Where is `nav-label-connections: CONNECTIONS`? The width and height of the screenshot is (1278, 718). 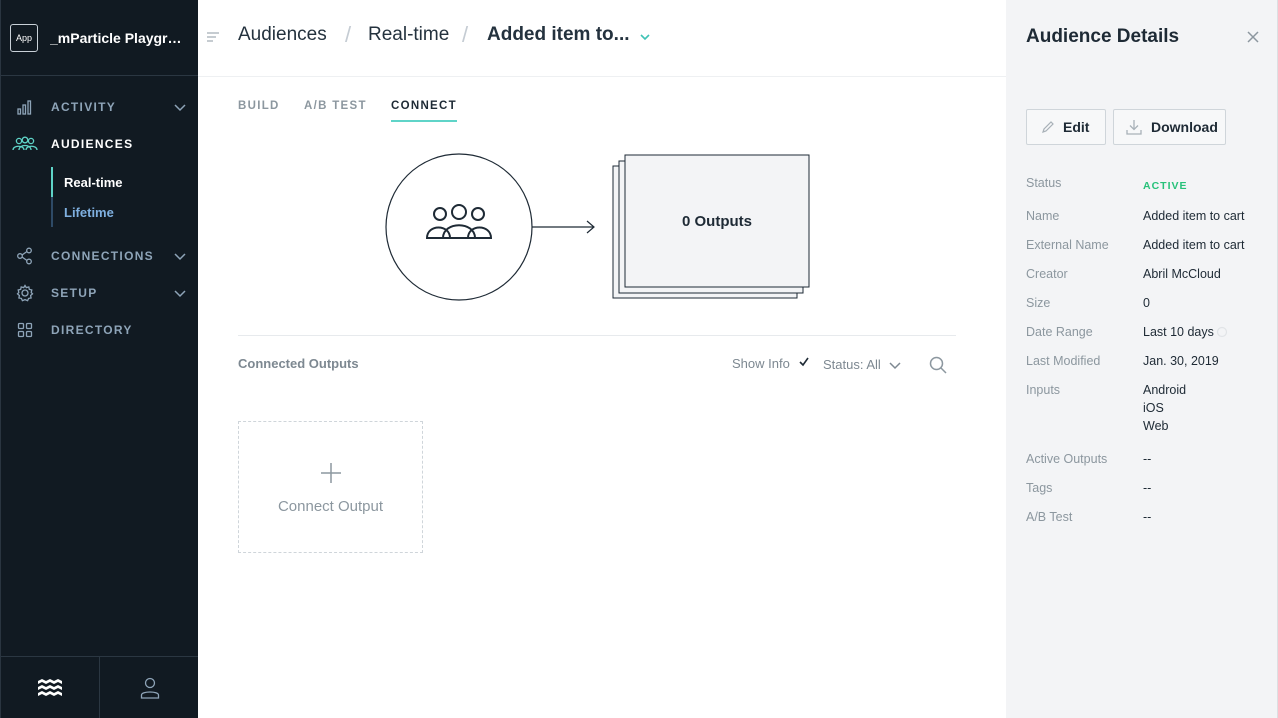
nav-label-connections: CONNECTIONS is located at coordinates (102, 256).